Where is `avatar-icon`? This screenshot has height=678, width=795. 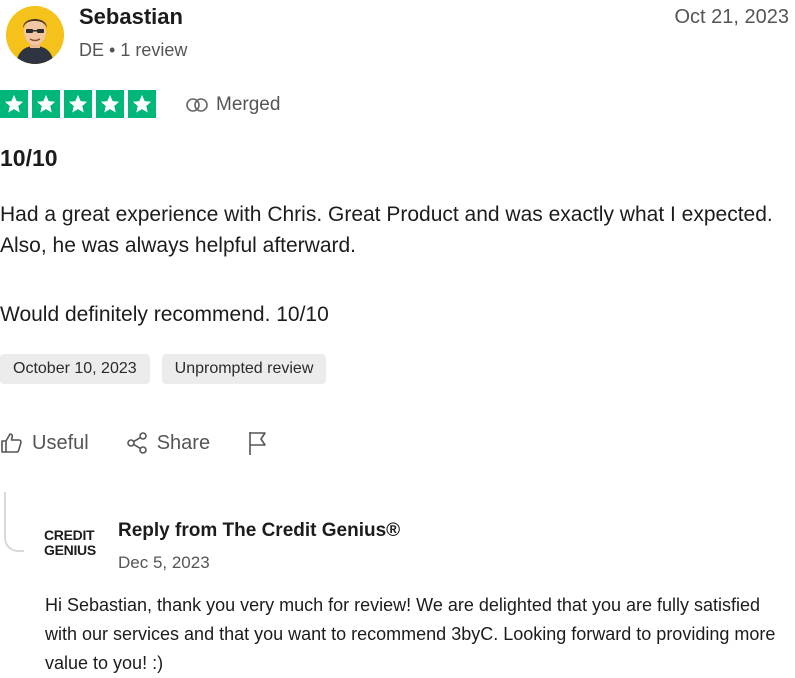
avatar-icon is located at coordinates (35, 35).